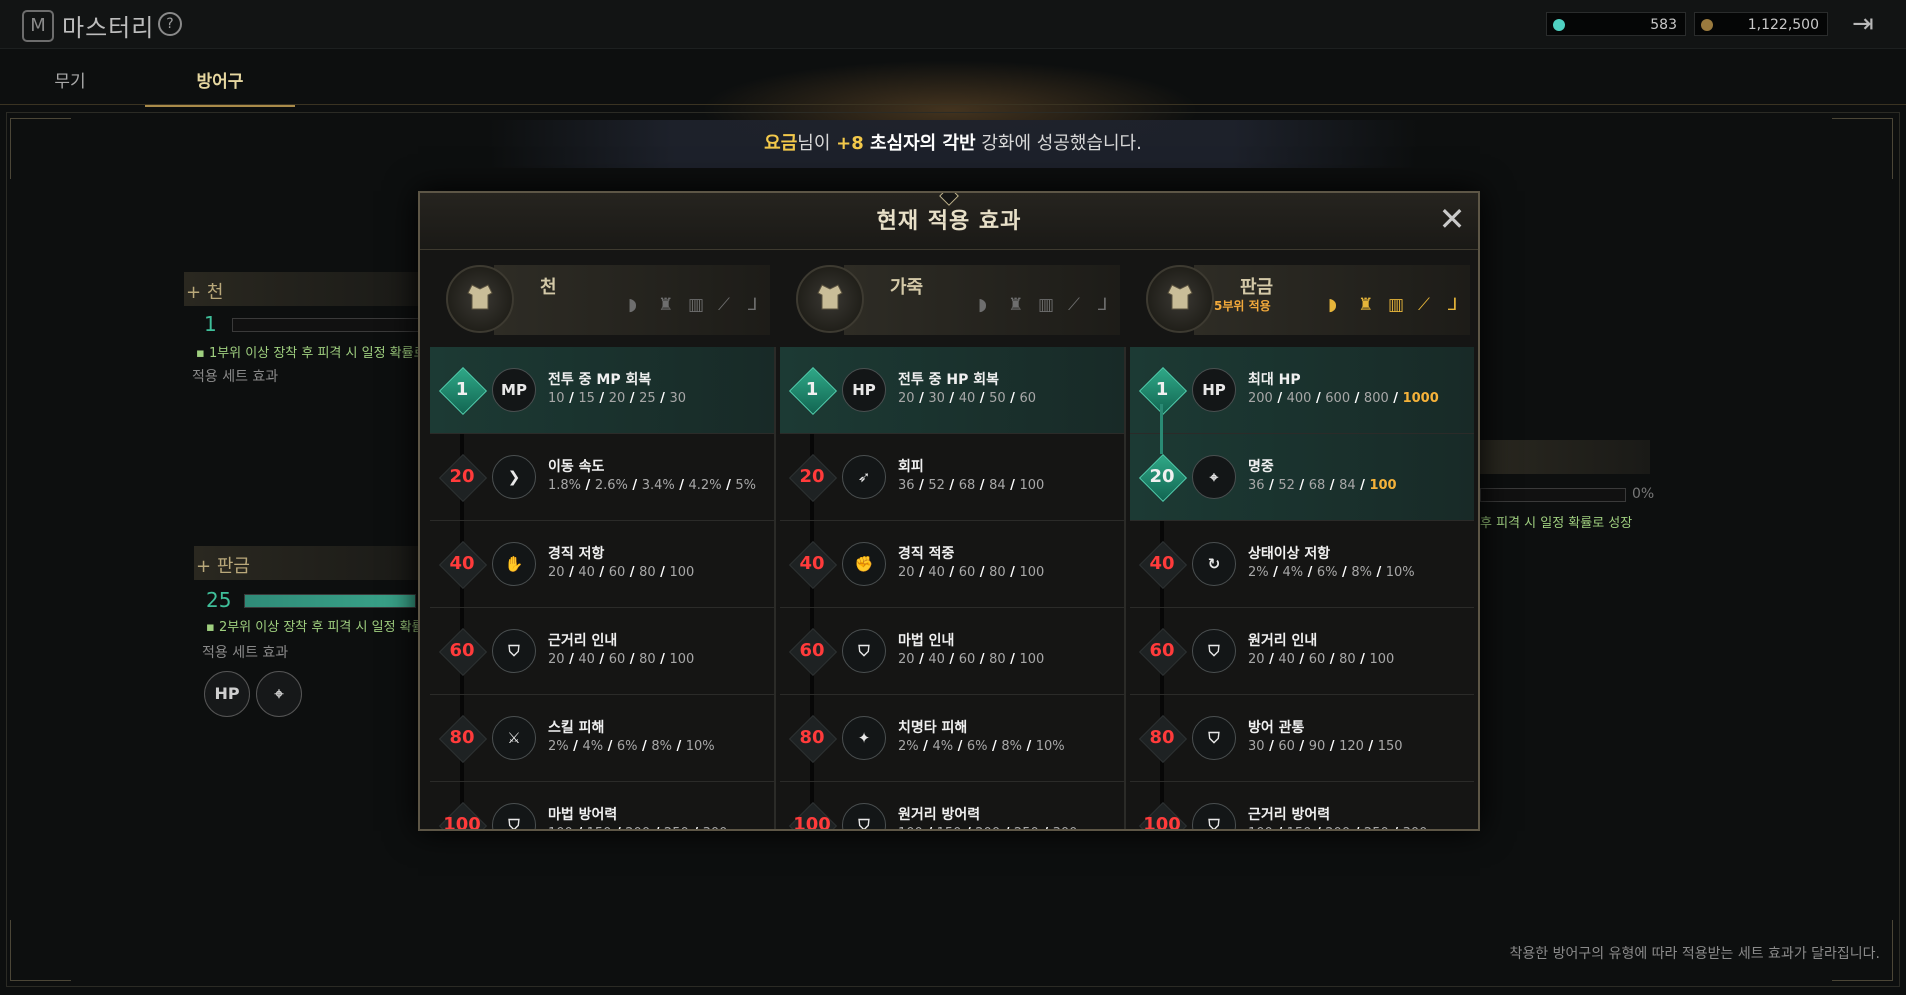 Image resolution: width=1906 pixels, height=995 pixels. What do you see at coordinates (1125, 588) in the screenshot?
I see `column-divider` at bounding box center [1125, 588].